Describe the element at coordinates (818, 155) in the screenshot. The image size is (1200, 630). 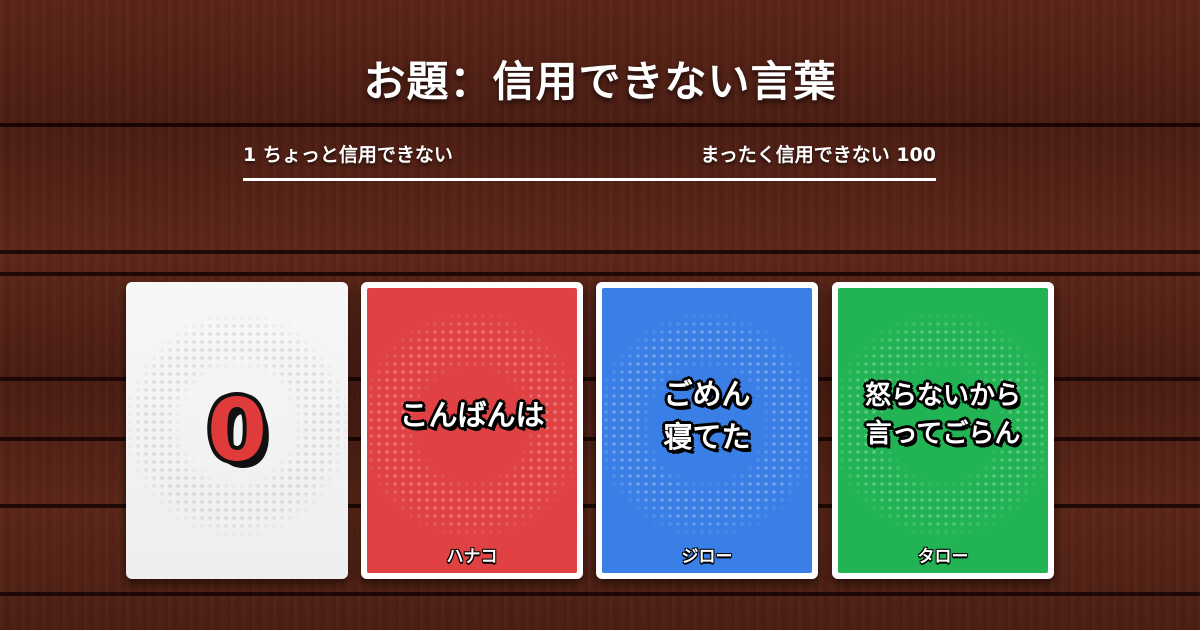
I see `scale-right-label: まったく信用できない 100` at that location.